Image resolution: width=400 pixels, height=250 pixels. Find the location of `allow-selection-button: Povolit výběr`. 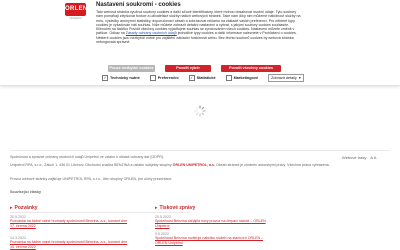

allow-selection-button: Povolit výběr is located at coordinates (188, 68).